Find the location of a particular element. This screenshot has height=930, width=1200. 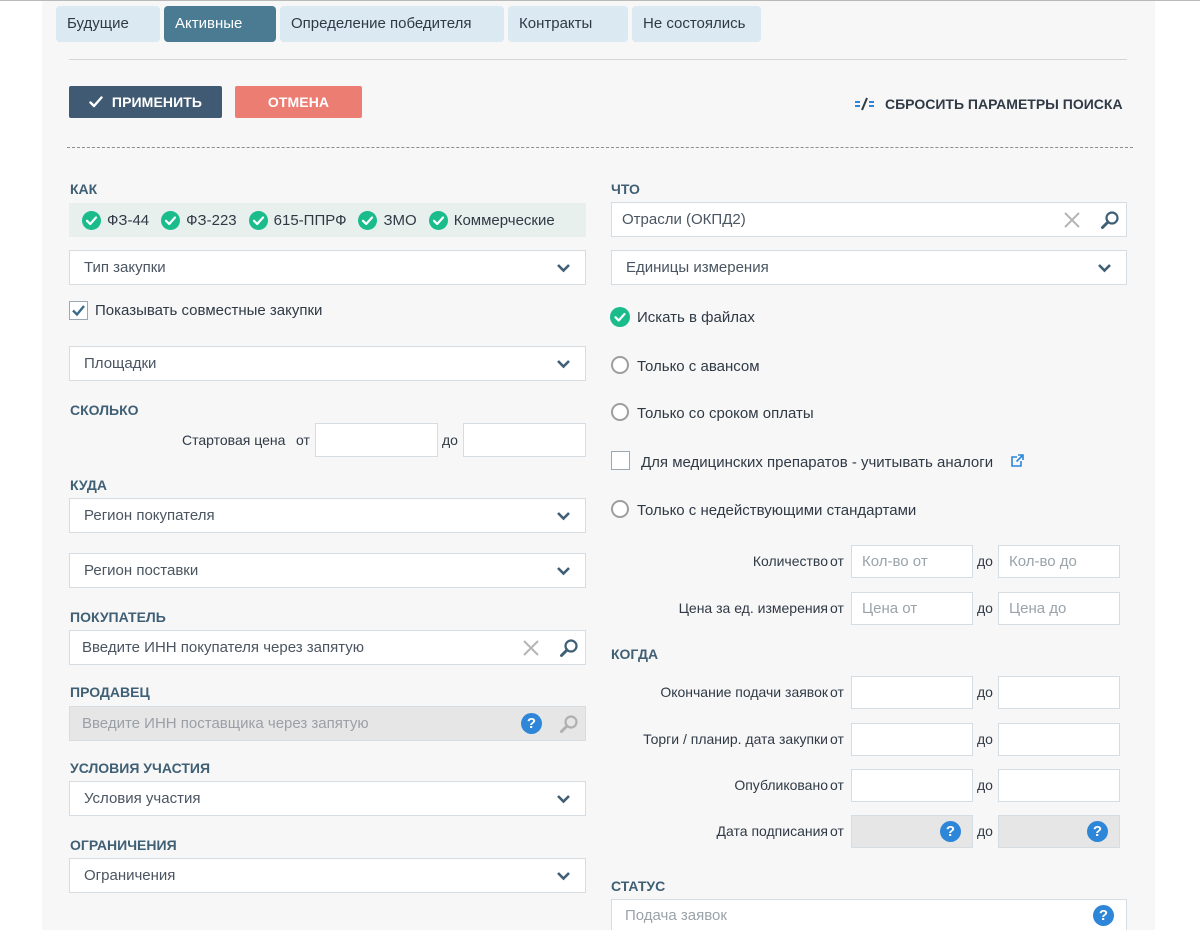

published-to-input is located at coordinates (1059, 785).